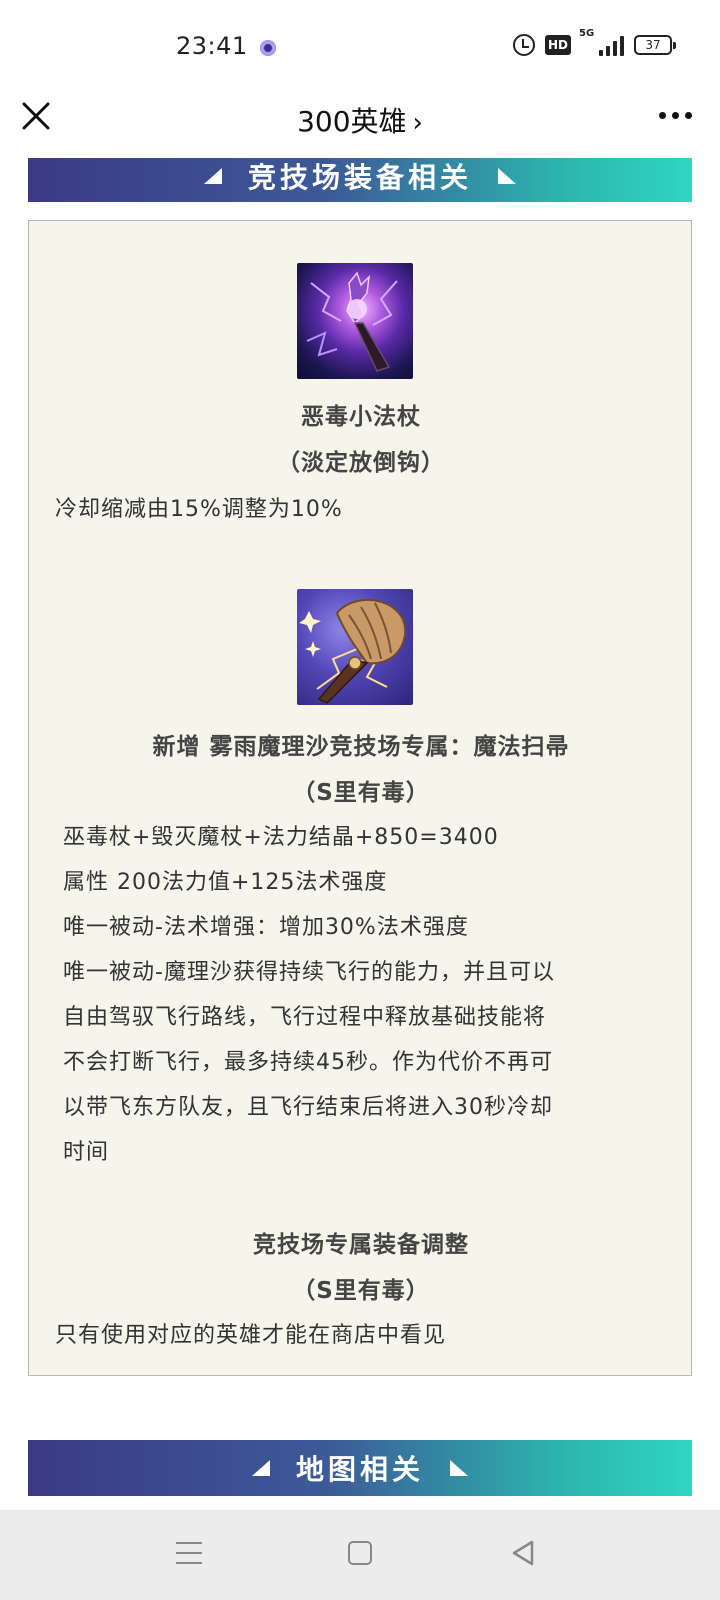  Describe the element at coordinates (355, 321) in the screenshot. I see `wand-icon` at that location.